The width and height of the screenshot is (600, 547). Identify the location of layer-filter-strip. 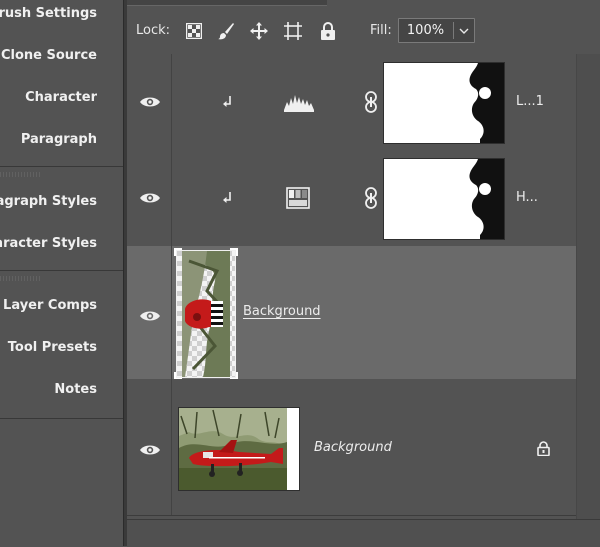
(227, 3).